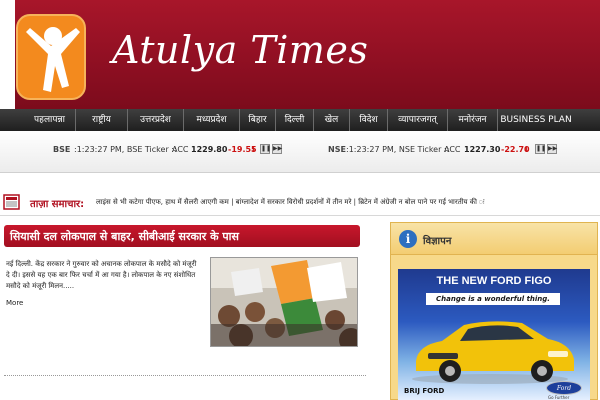  Describe the element at coordinates (369, 120) in the screenshot. I see `nav-item-world: विदेश` at that location.